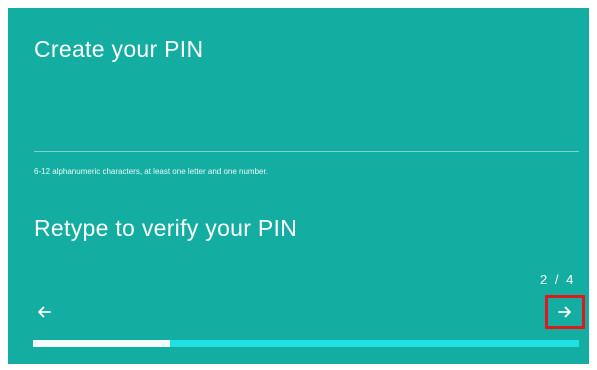  Describe the element at coordinates (101, 343) in the screenshot. I see `progress-bar-fill` at that location.